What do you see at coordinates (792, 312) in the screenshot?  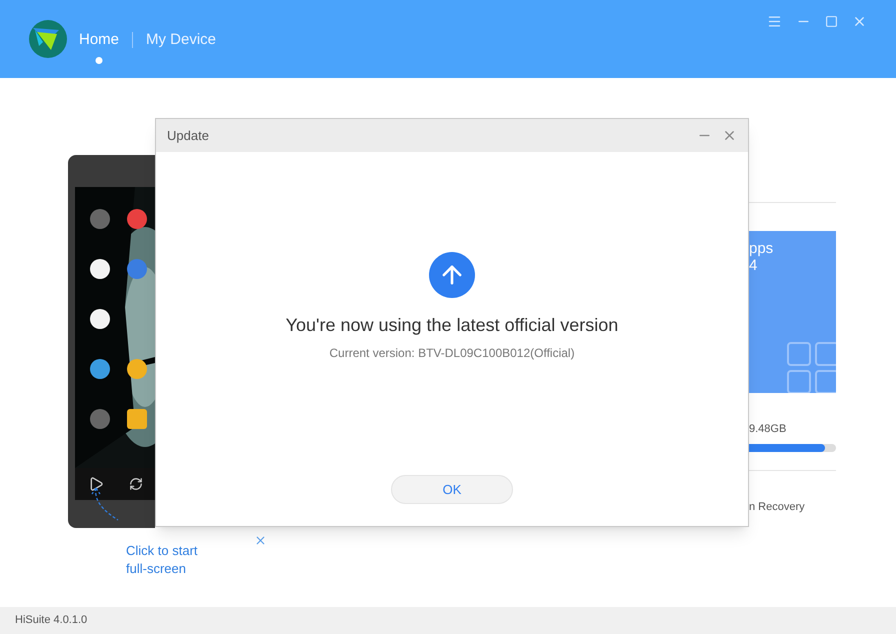 I see `apps-tile: pps 4` at bounding box center [792, 312].